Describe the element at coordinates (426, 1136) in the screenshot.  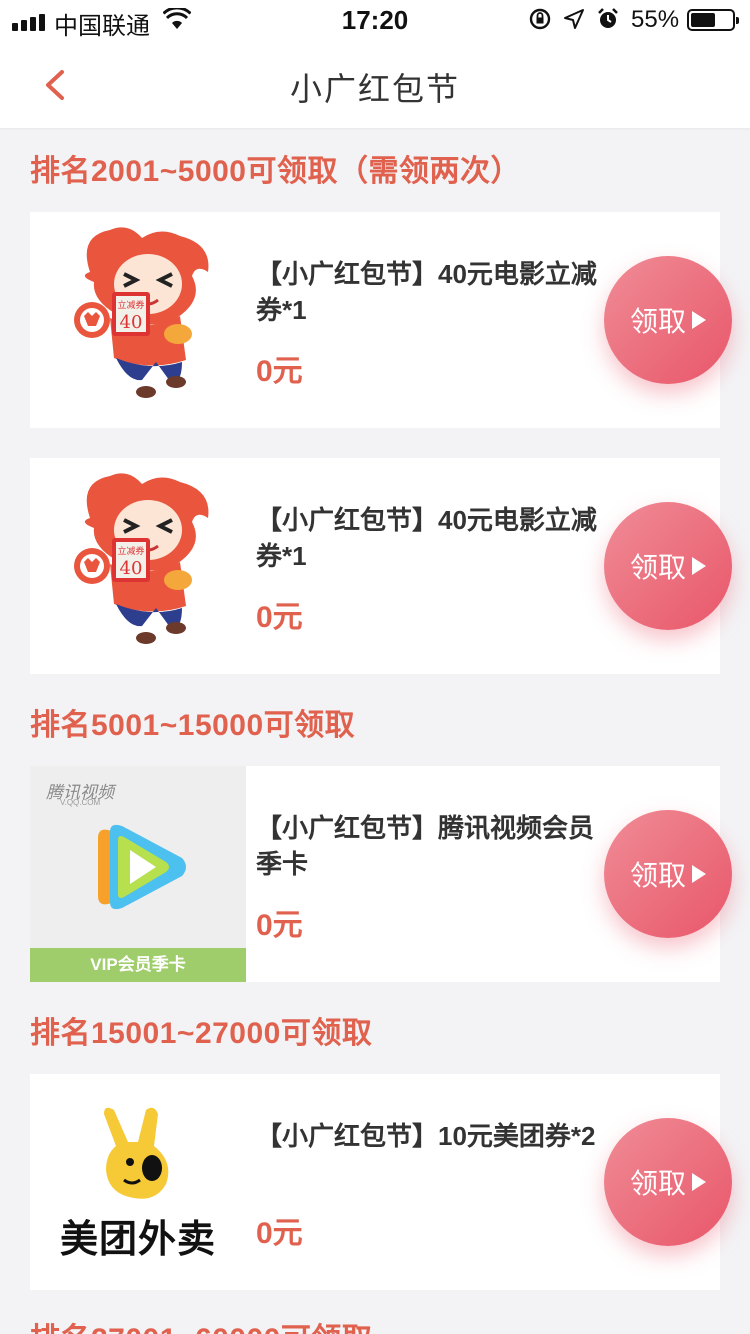
I see `reward-title: 【小广红包节】10元美团券*2` at that location.